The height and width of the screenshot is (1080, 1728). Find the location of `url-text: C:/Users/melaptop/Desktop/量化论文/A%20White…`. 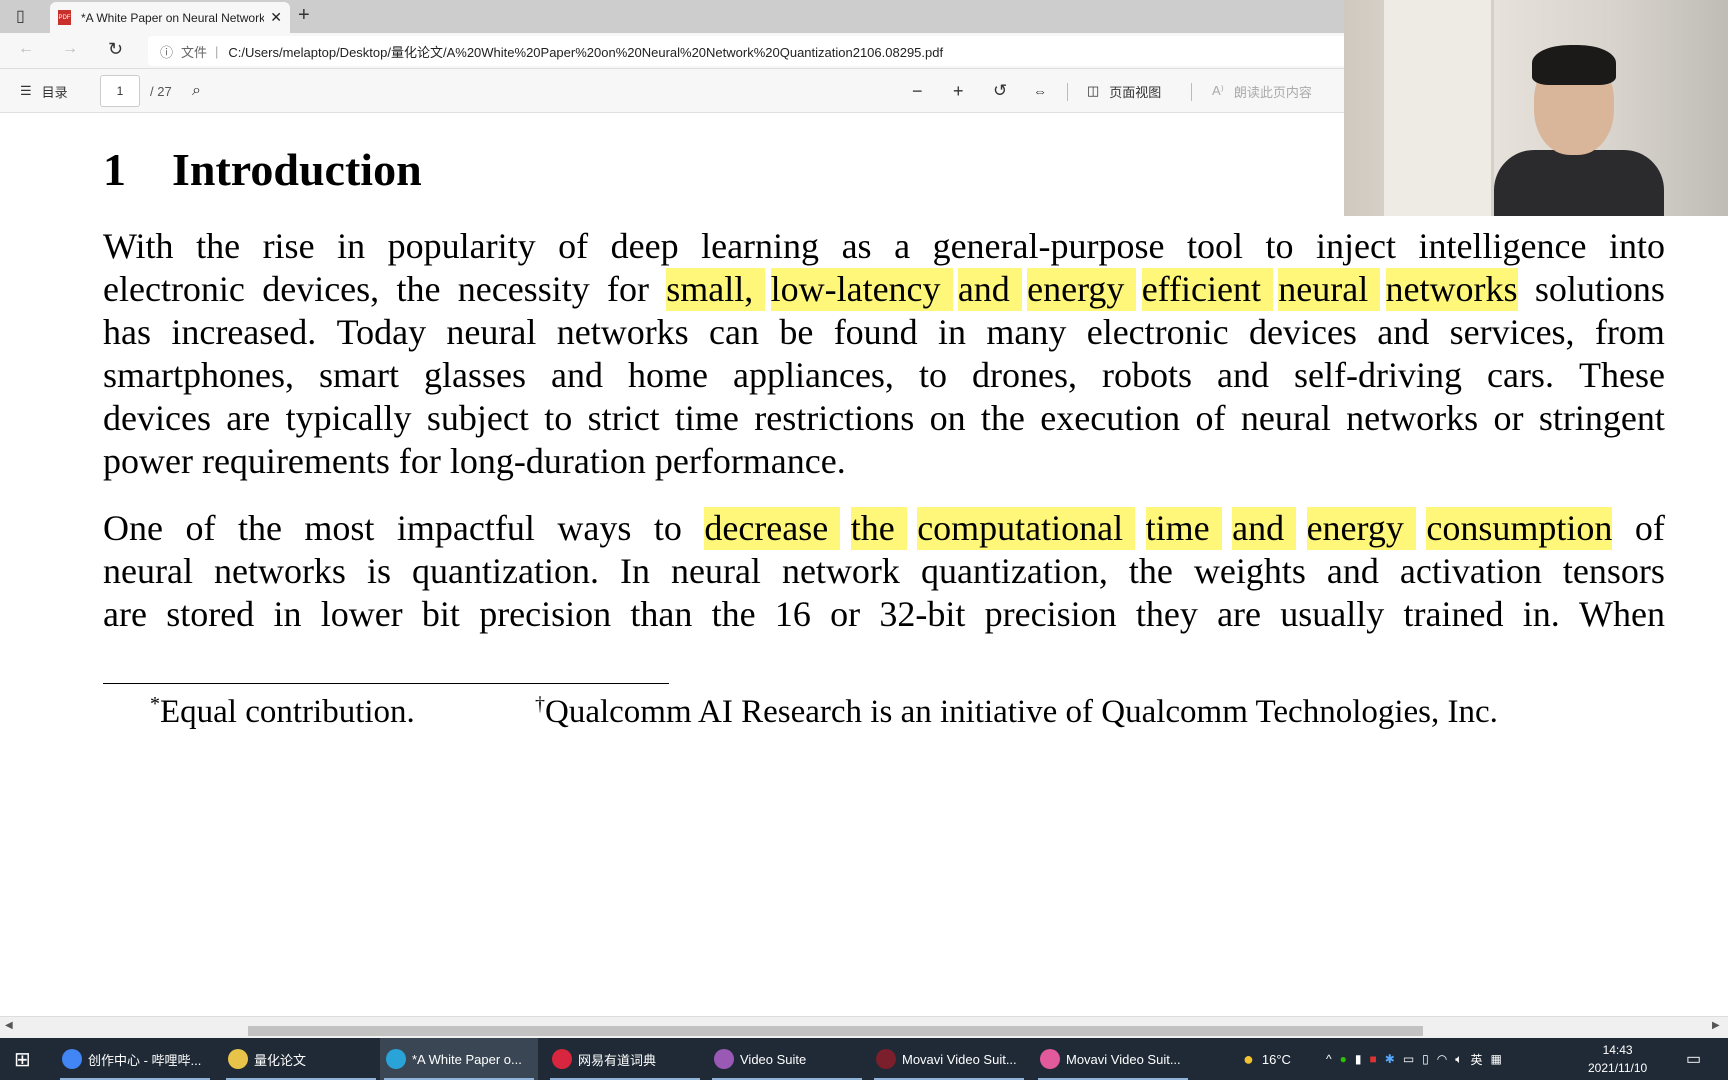

url-text: C:/Users/melaptop/Desktop/量化论文/A%20White… is located at coordinates (586, 52).